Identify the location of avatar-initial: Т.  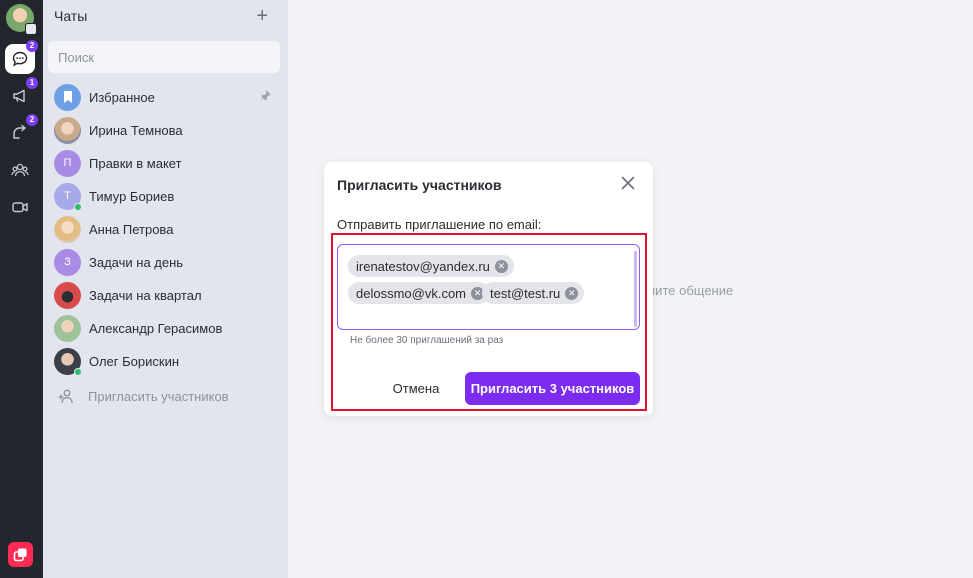
(67, 196).